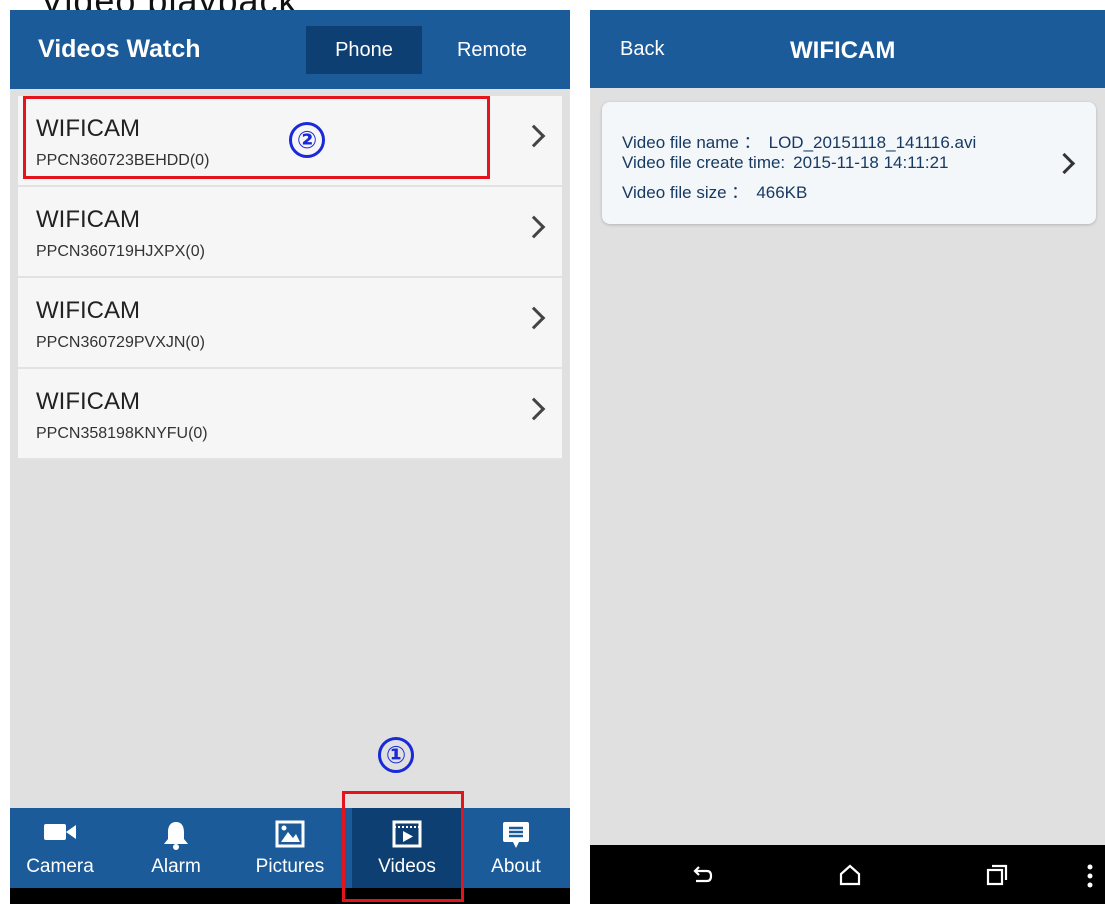 The height and width of the screenshot is (904, 1105). Describe the element at coordinates (60, 866) in the screenshot. I see `tab-label: Camera` at that location.